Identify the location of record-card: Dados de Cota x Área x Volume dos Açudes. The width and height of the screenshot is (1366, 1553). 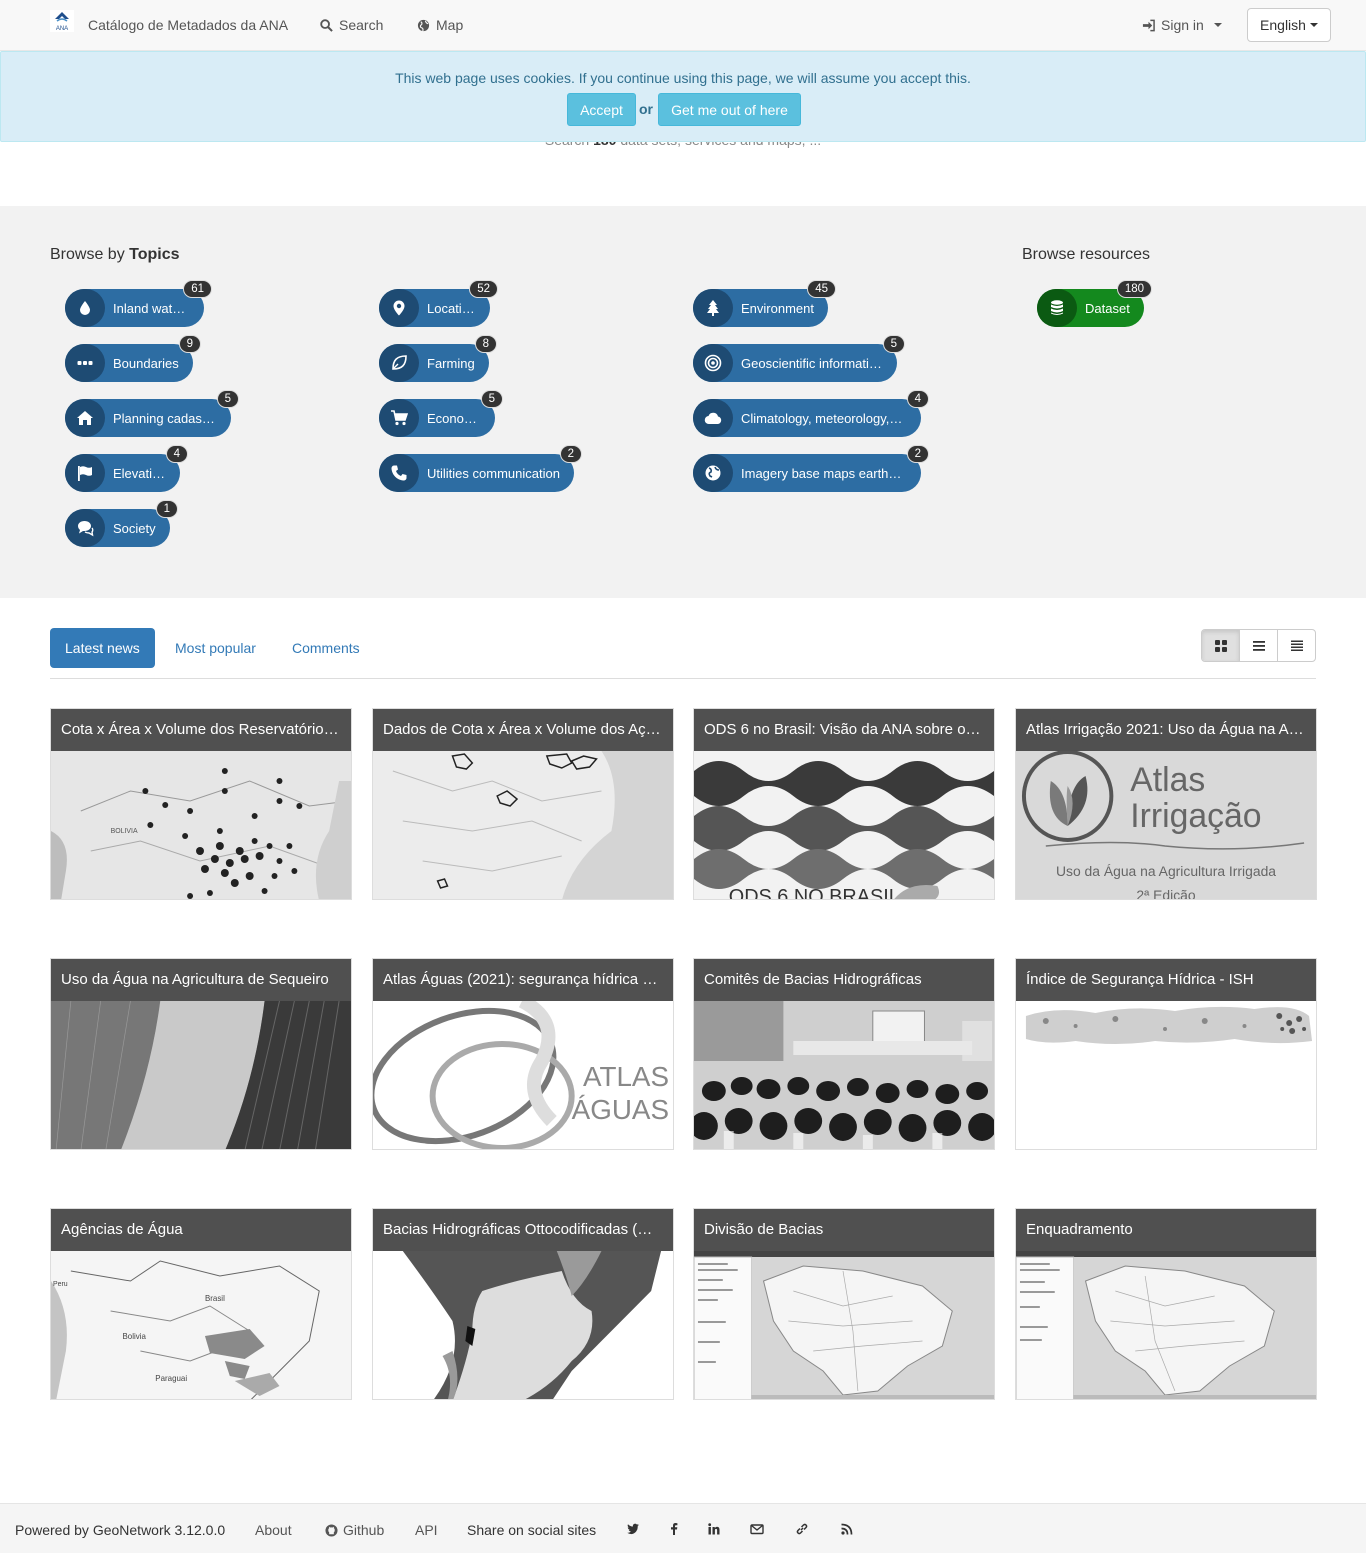
(523, 804).